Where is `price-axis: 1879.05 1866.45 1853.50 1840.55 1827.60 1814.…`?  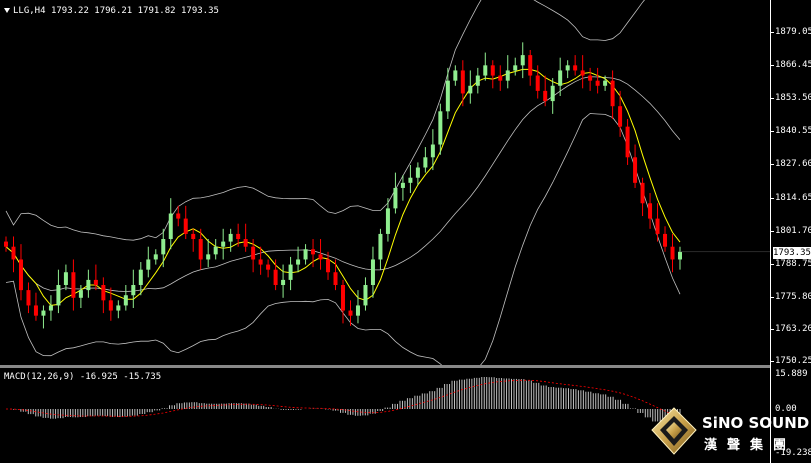 price-axis: 1879.05 1866.45 1853.50 1840.55 1827.60 1814.… is located at coordinates (790, 231).